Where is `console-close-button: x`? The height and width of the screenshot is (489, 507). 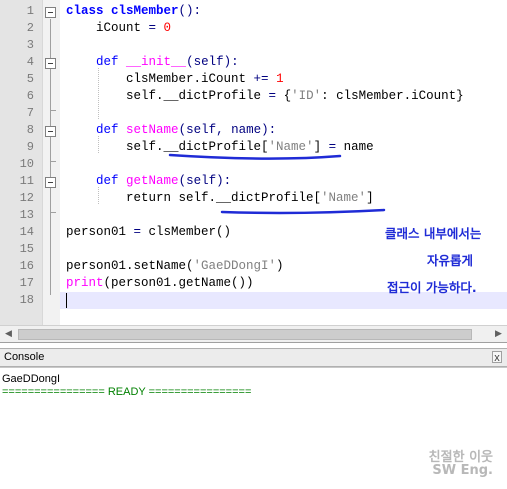
console-close-button: x is located at coordinates (497, 357).